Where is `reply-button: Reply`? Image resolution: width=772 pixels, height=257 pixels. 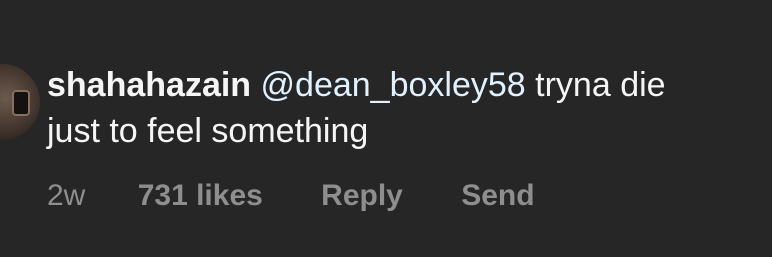
reply-button: Reply is located at coordinates (362, 196).